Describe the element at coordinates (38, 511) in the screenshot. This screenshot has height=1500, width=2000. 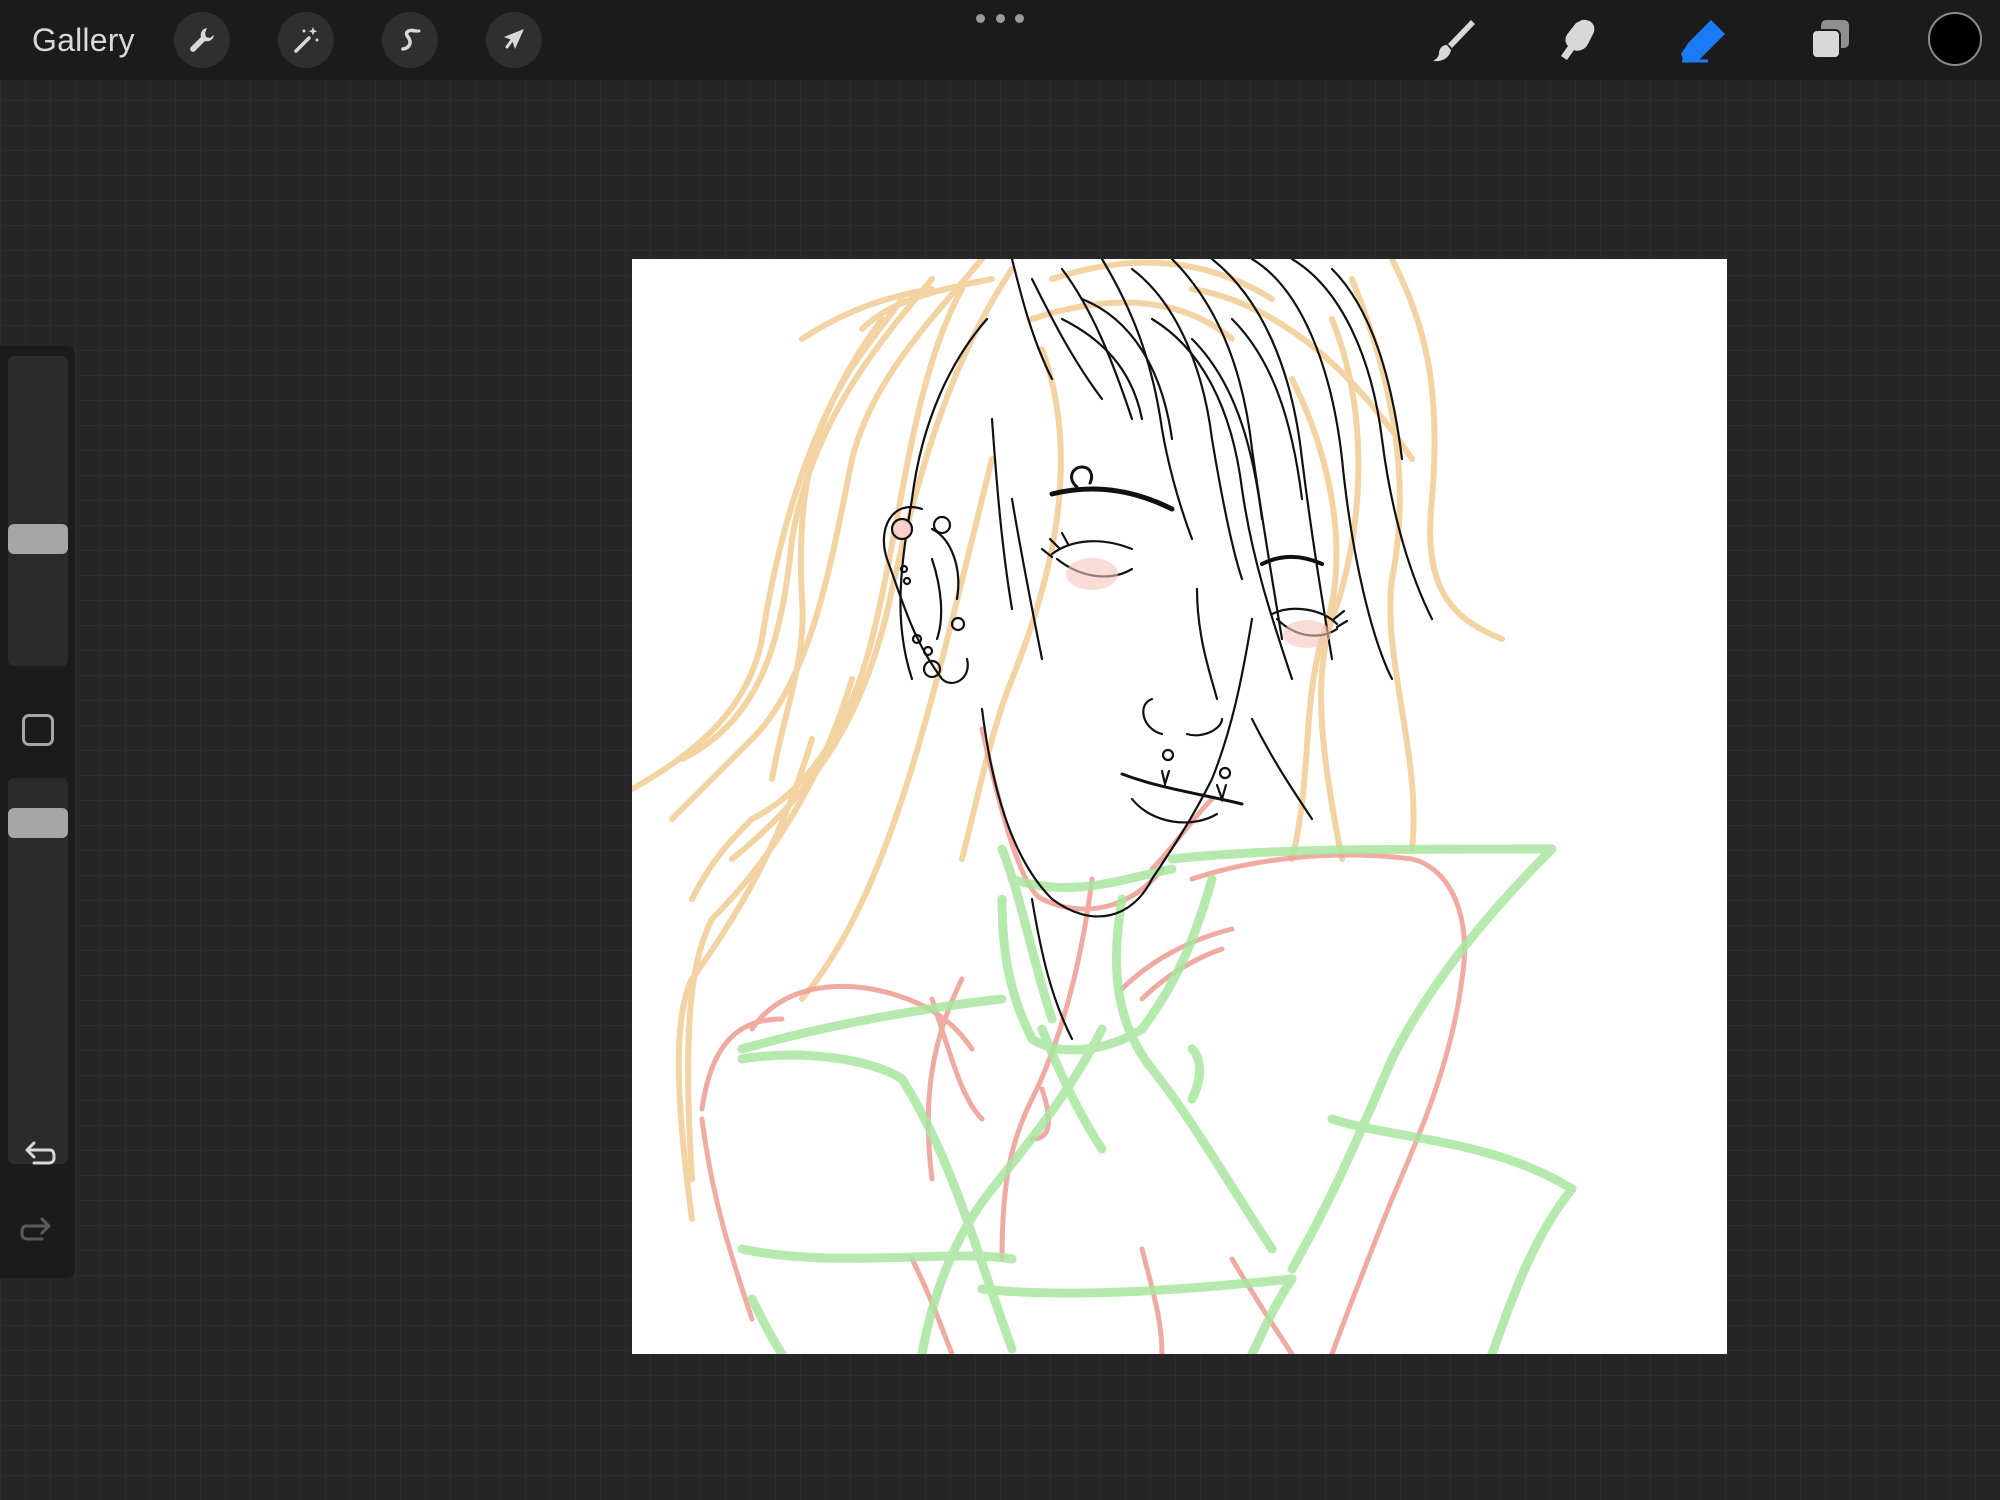
I see `brush-size-slider` at that location.